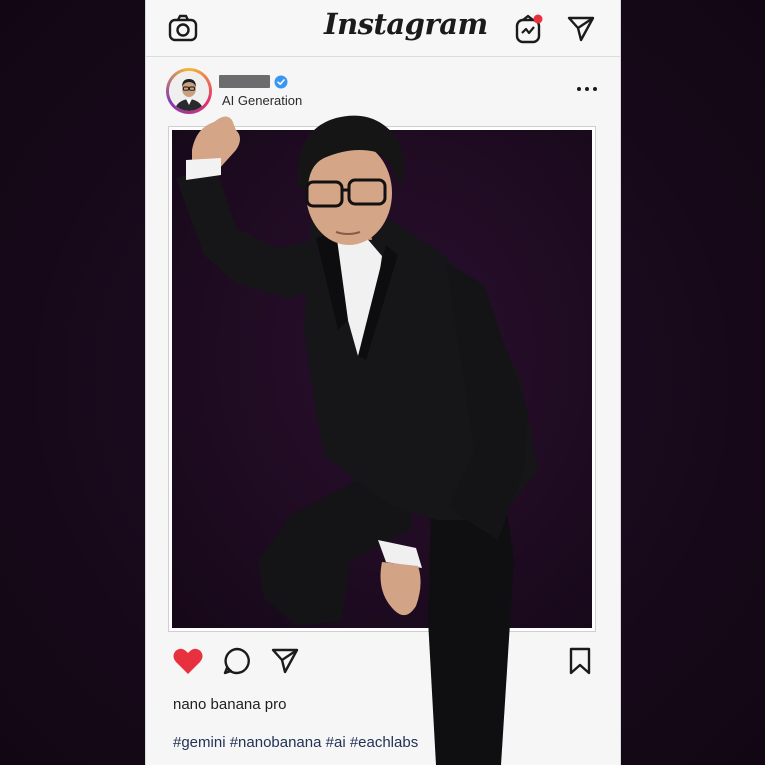 The width and height of the screenshot is (765, 765). Describe the element at coordinates (383, 662) in the screenshot. I see `post-actions` at that location.